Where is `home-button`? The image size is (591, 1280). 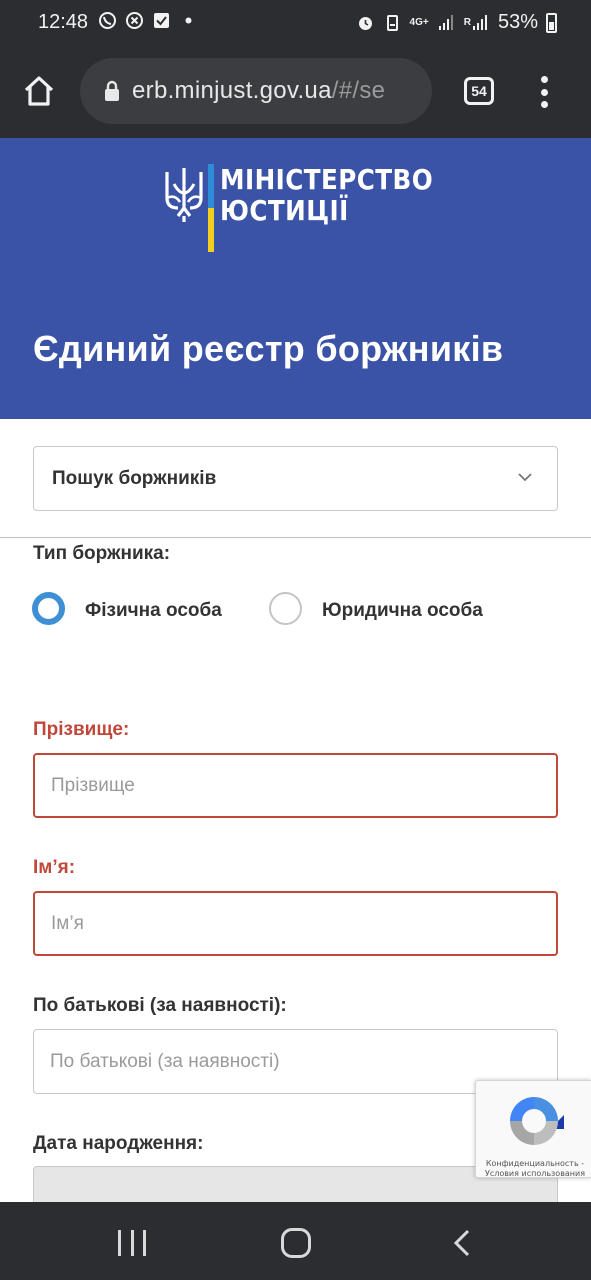
home-button is located at coordinates (39, 91).